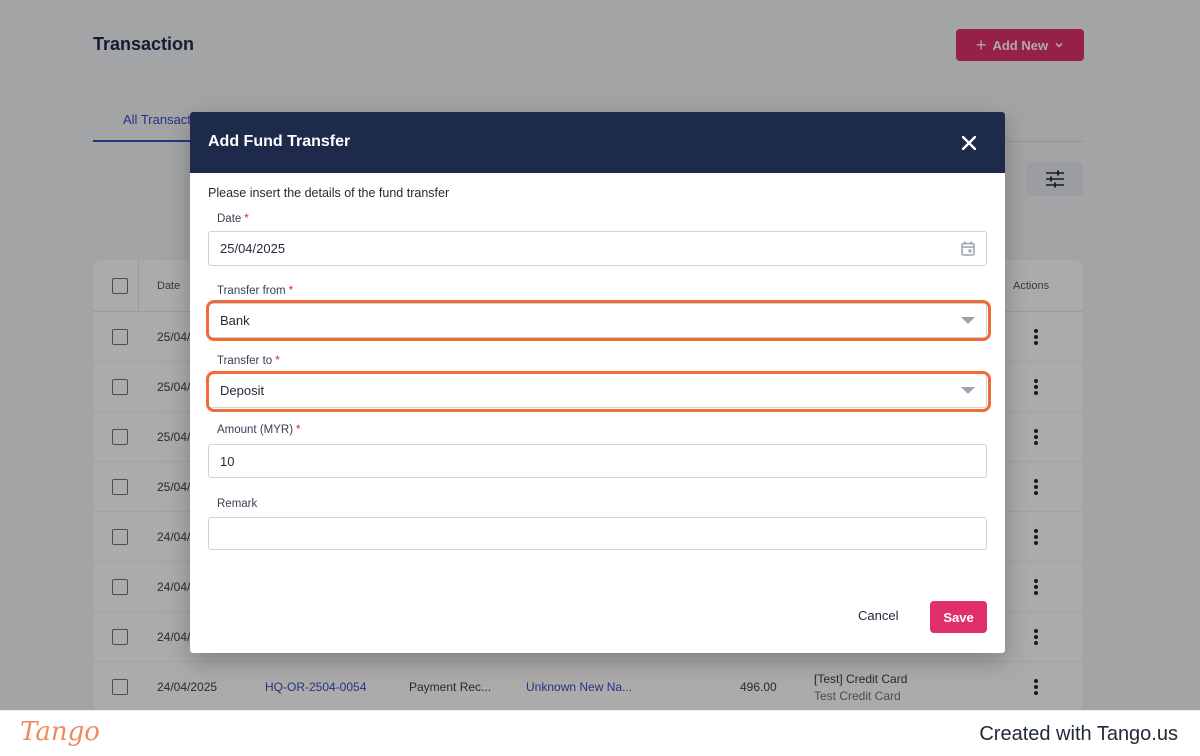  Describe the element at coordinates (598, 320) in the screenshot. I see `highlight-transfer-from` at that location.